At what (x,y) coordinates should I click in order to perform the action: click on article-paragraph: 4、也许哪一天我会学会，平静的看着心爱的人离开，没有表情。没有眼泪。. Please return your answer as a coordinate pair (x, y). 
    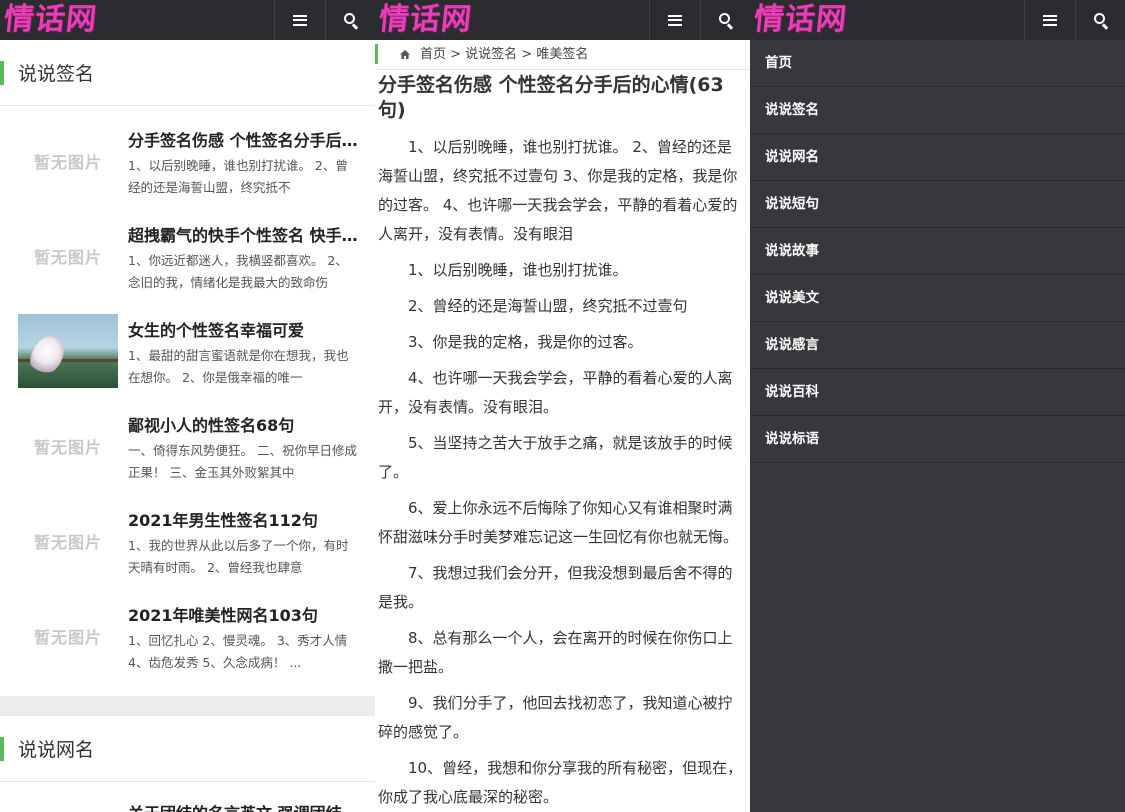
    Looking at the image, I should click on (555, 392).